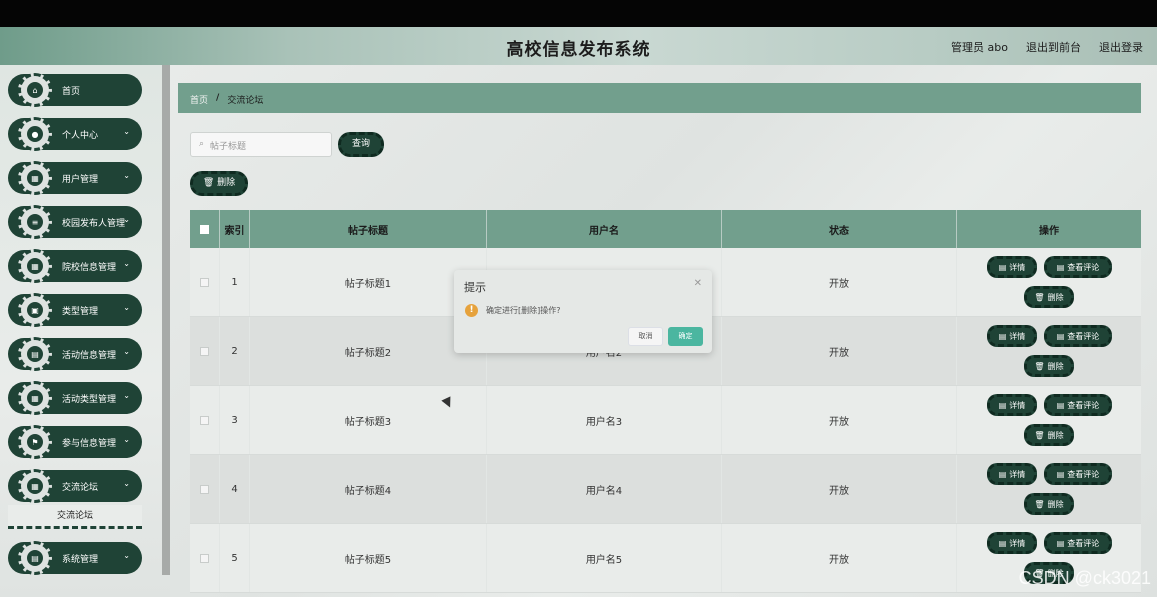 The width and height of the screenshot is (1157, 597). Describe the element at coordinates (604, 229) in the screenshot. I see `col-header-user: 用户名` at that location.